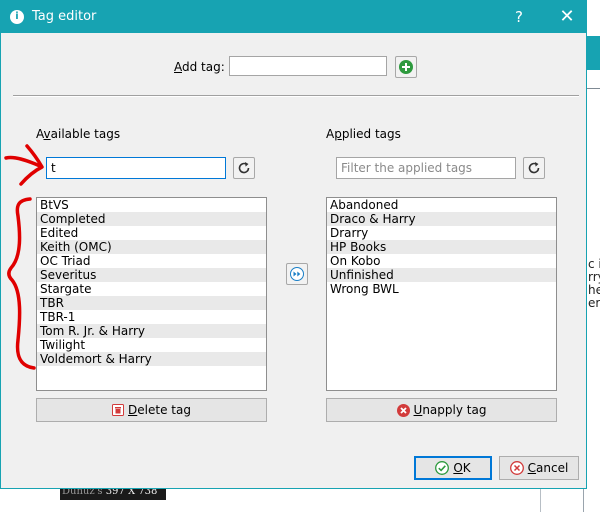 The image size is (600, 512). I want to click on separator, so click(296, 96).